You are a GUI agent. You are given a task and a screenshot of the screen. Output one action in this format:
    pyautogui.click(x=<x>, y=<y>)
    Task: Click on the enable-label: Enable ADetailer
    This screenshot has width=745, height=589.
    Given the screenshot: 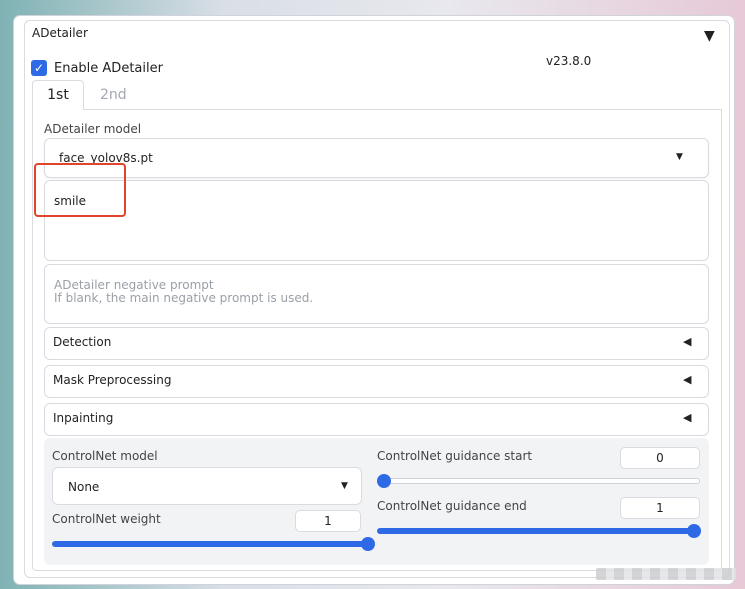 What is the action you would take?
    pyautogui.click(x=108, y=68)
    